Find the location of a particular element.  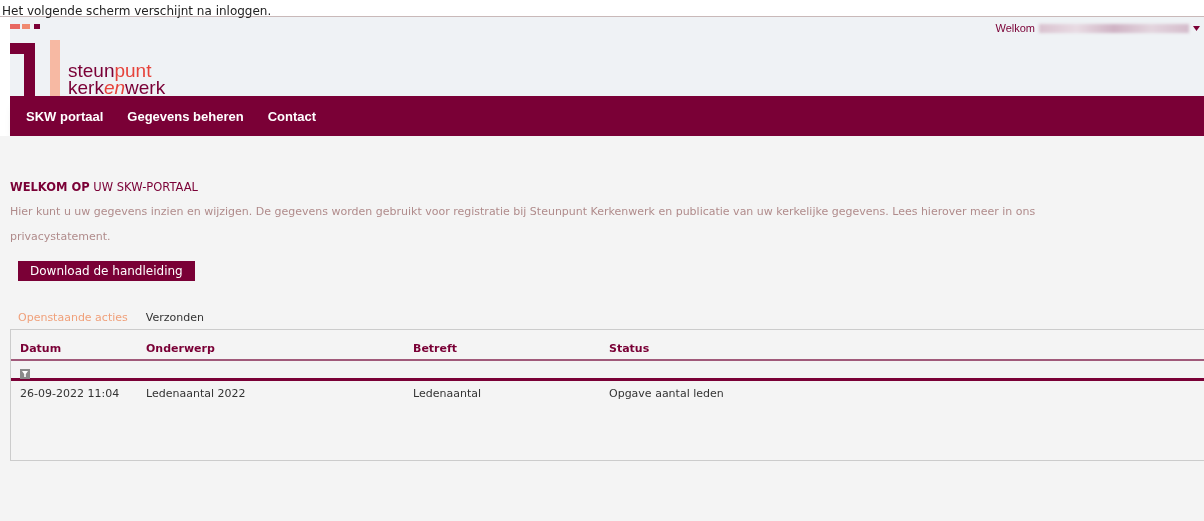

caret-icon is located at coordinates (1196, 28).